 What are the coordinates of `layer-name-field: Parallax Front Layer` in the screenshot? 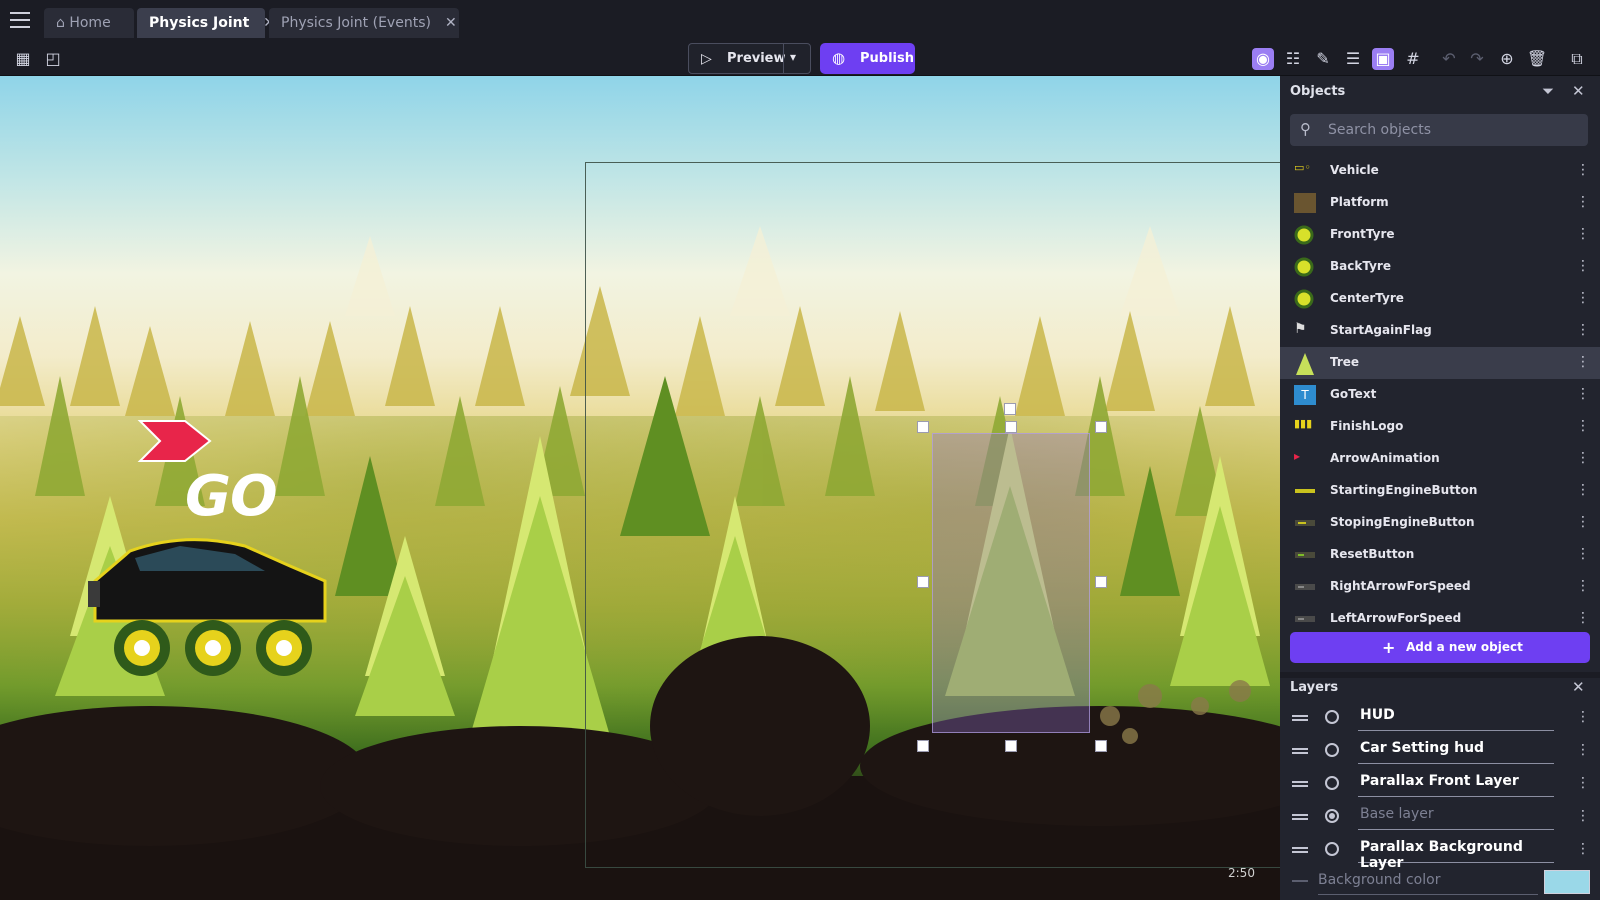 It's located at (1456, 785).